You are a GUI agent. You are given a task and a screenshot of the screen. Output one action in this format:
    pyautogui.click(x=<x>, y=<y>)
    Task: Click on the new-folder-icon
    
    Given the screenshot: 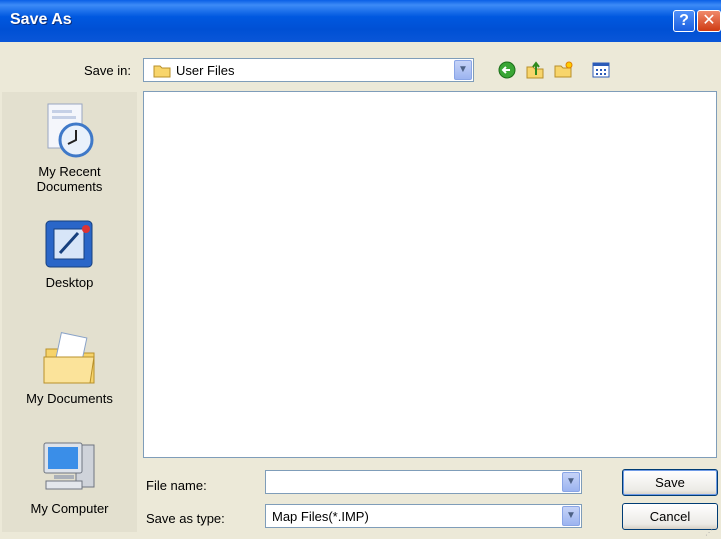 What is the action you would take?
    pyautogui.click(x=563, y=70)
    